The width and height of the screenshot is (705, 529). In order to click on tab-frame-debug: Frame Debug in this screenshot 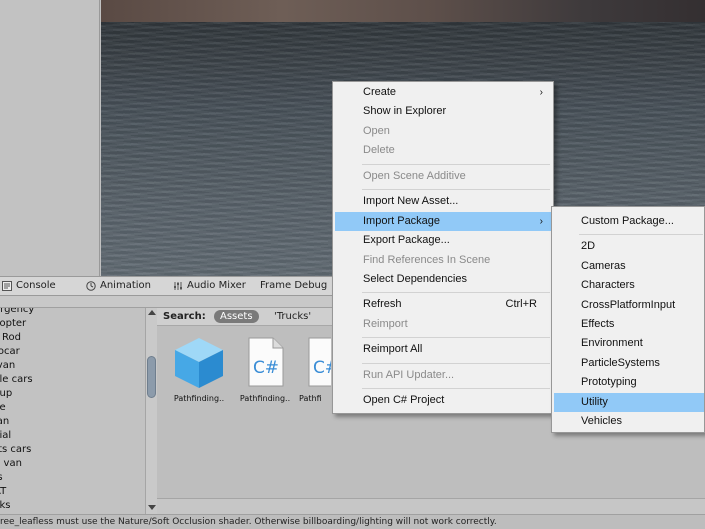, I will do `click(293, 285)`.